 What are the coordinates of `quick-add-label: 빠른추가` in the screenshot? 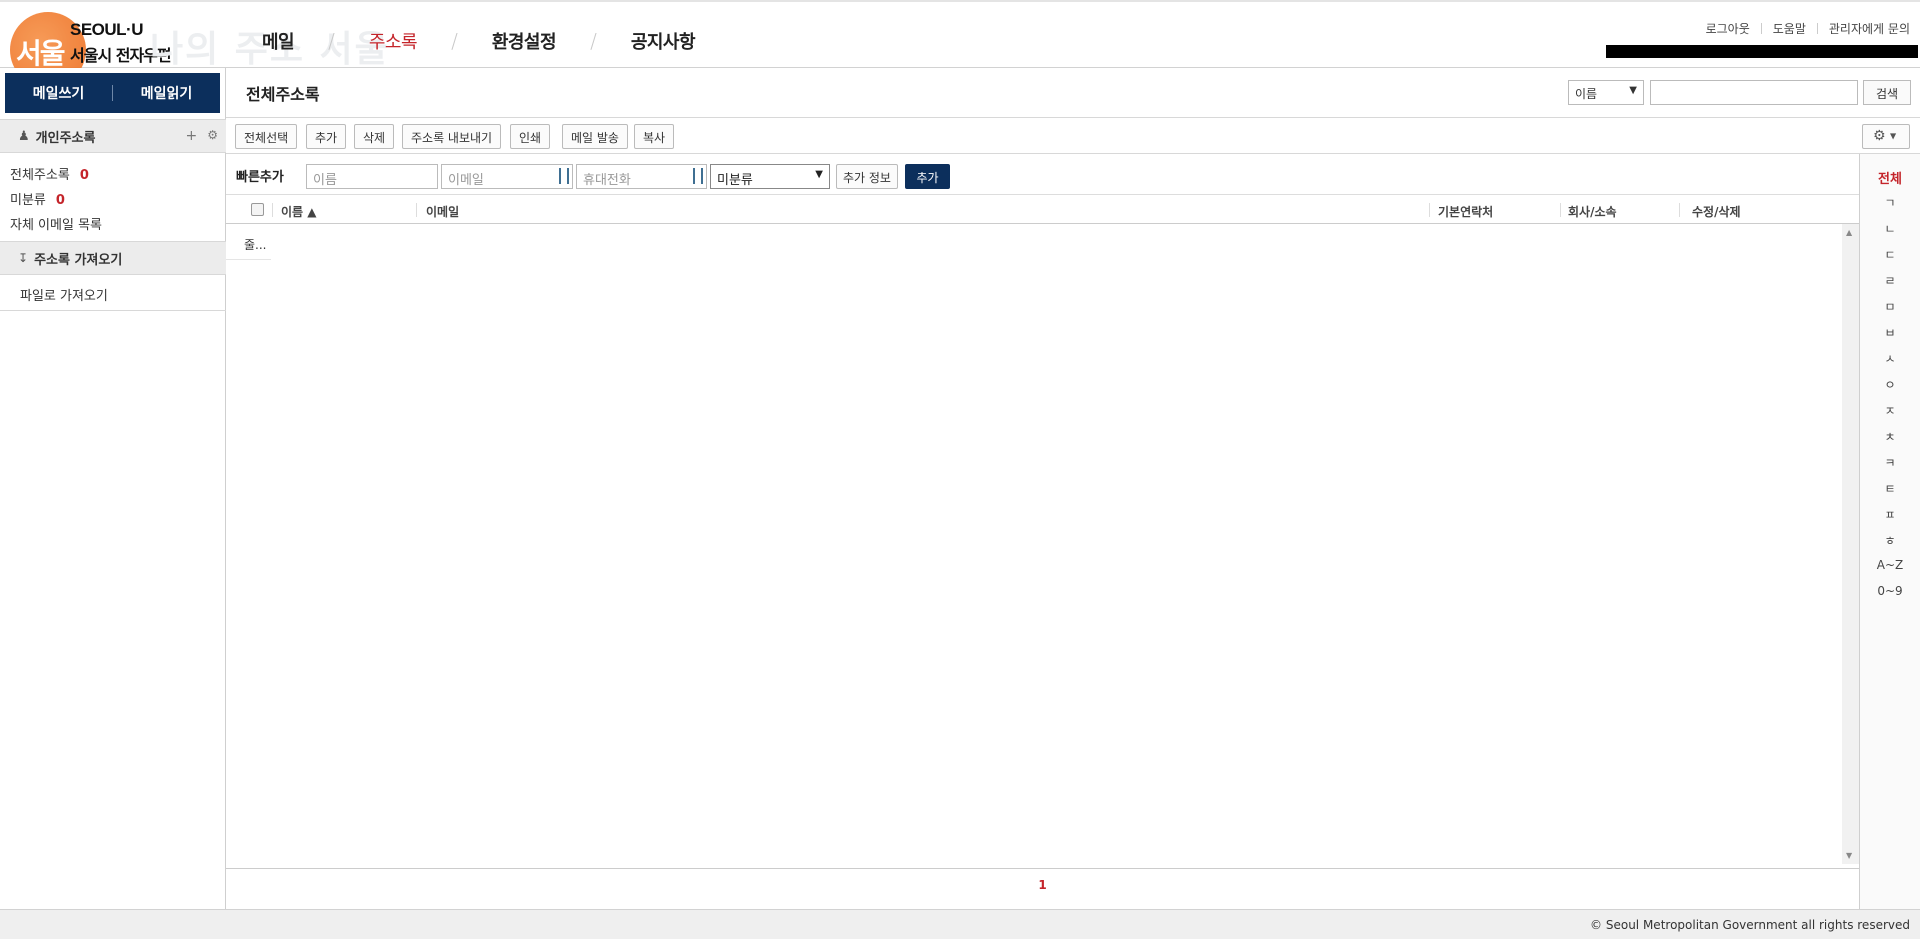 It's located at (260, 177).